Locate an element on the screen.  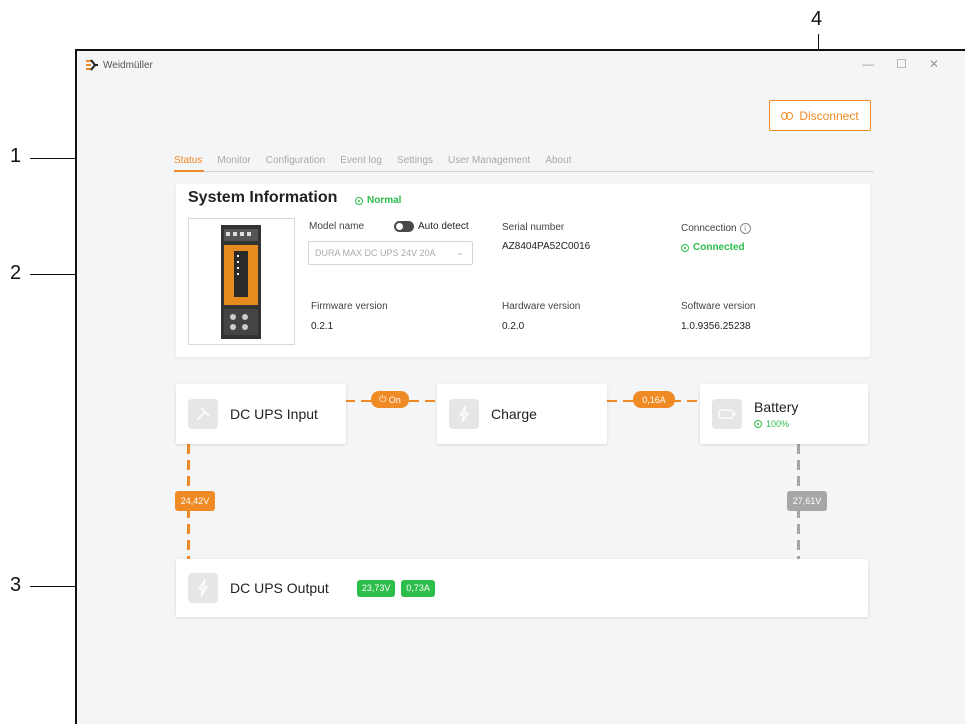
model-name-label: Model name is located at coordinates (337, 226).